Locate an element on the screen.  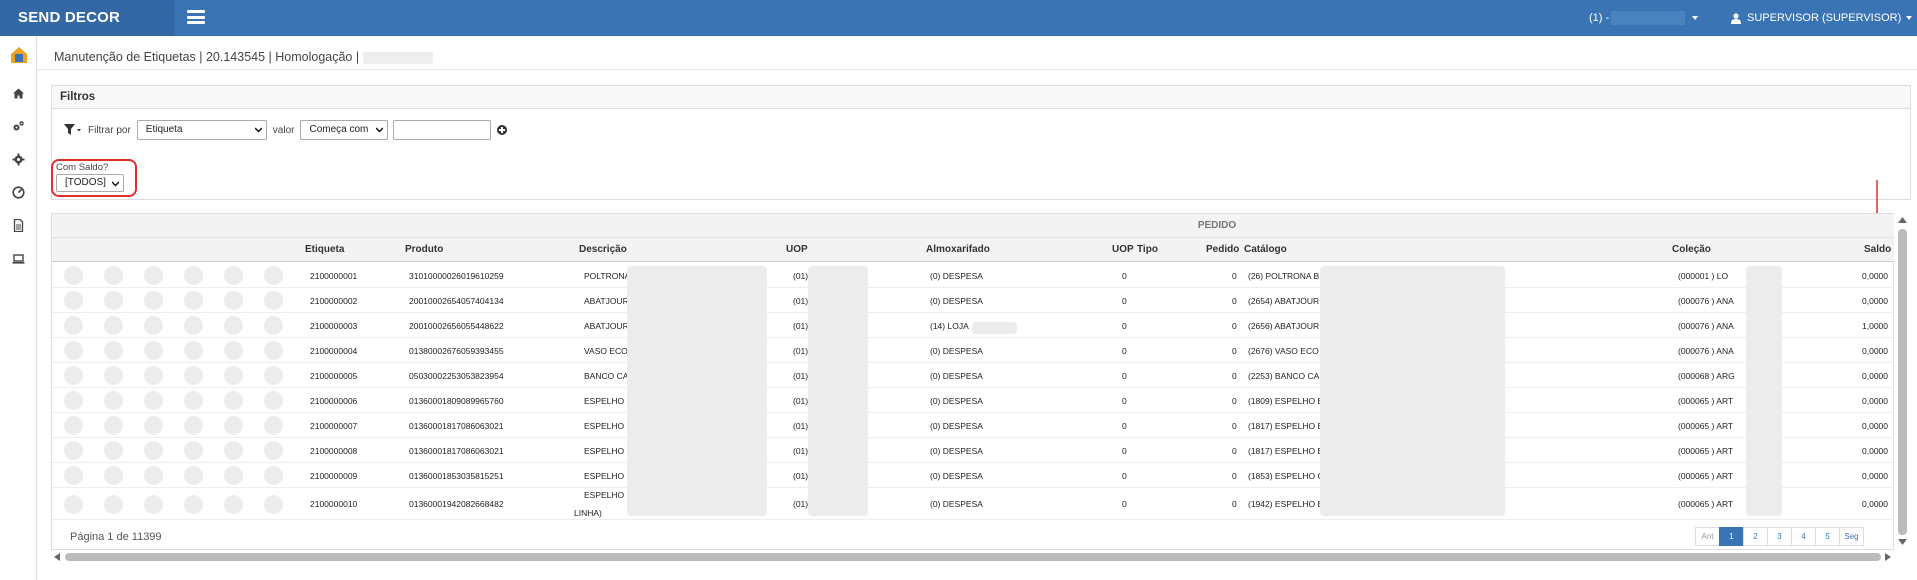
brand-logo: SEND DECOR is located at coordinates (87, 18).